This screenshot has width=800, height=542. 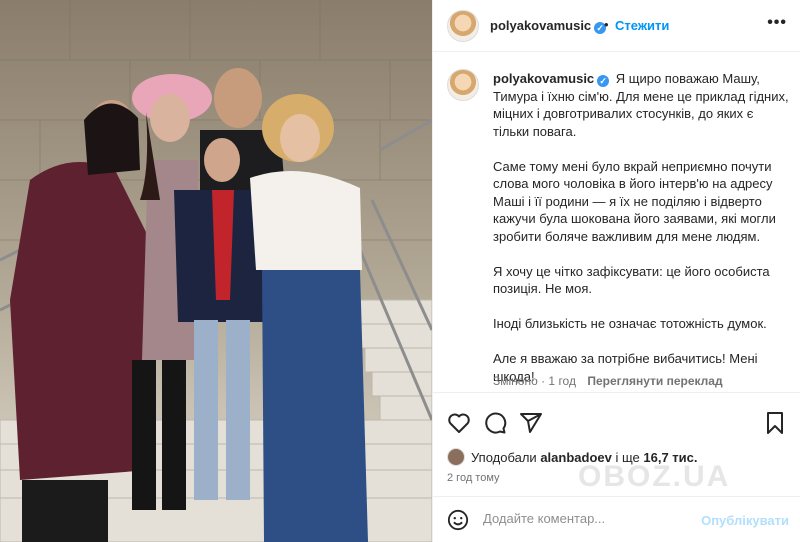 What do you see at coordinates (603, 81) in the screenshot?
I see `verified-badge-icon: ✓` at bounding box center [603, 81].